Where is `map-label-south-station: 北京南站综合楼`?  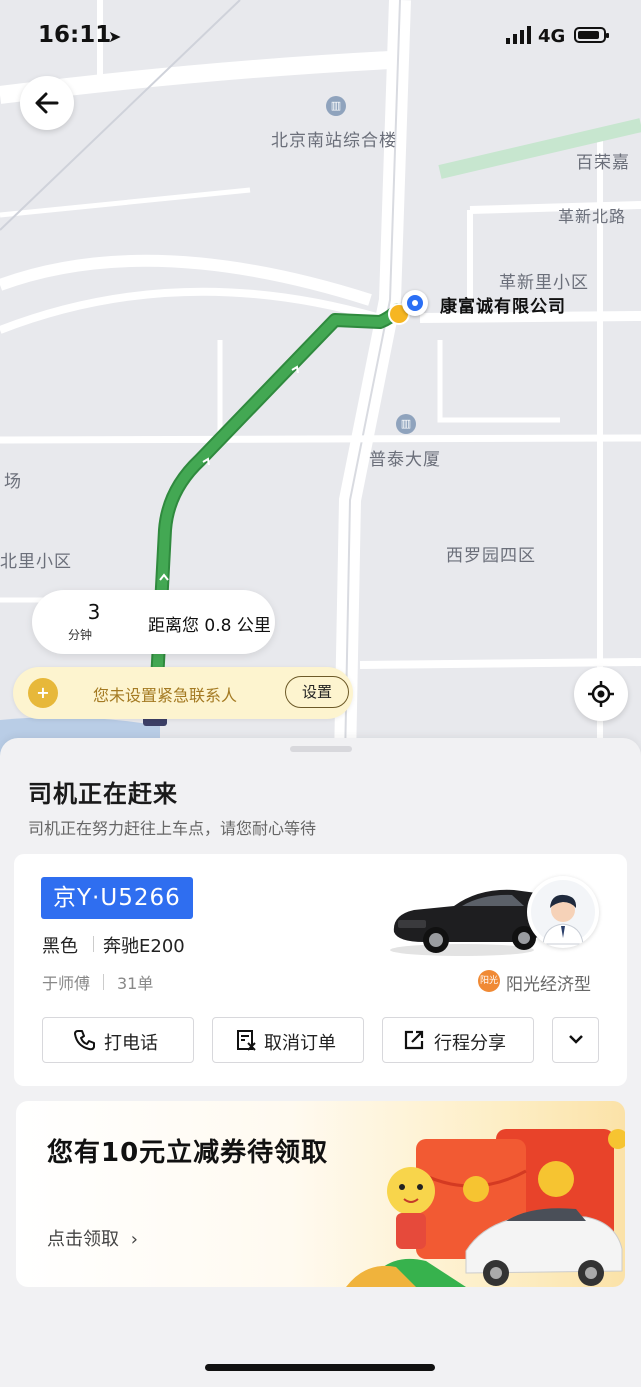 map-label-south-station: 北京南站综合楼 is located at coordinates (334, 141).